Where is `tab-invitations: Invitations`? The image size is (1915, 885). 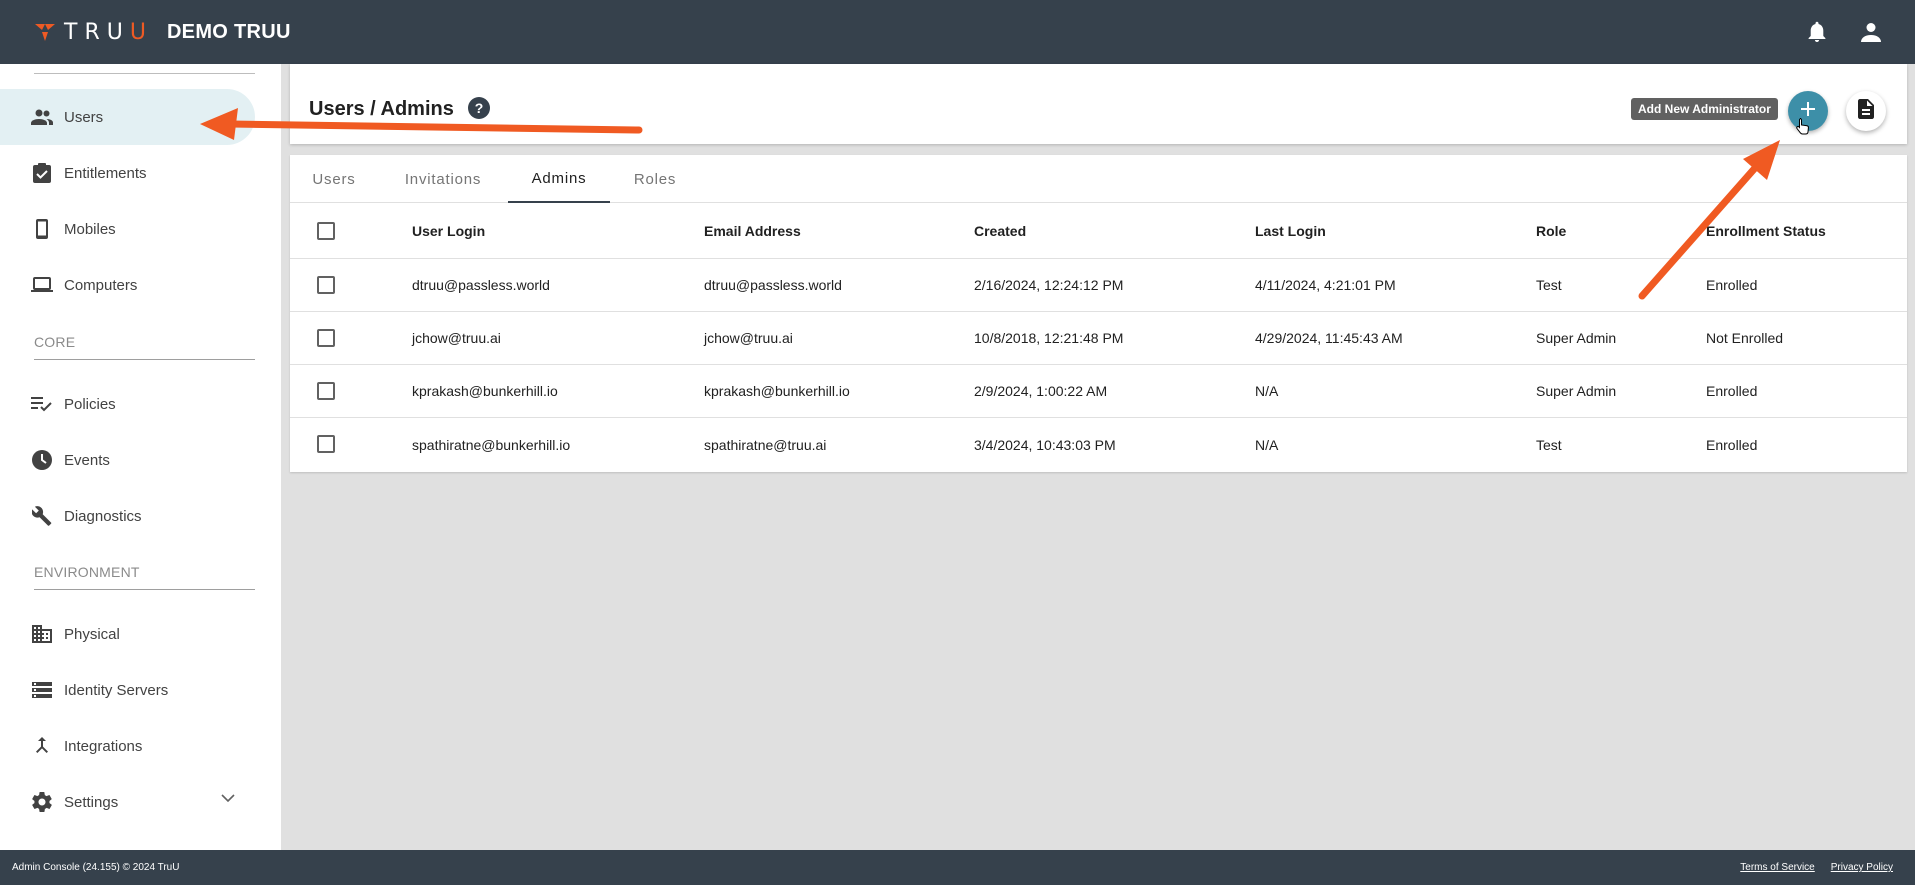 tab-invitations: Invitations is located at coordinates (443, 179).